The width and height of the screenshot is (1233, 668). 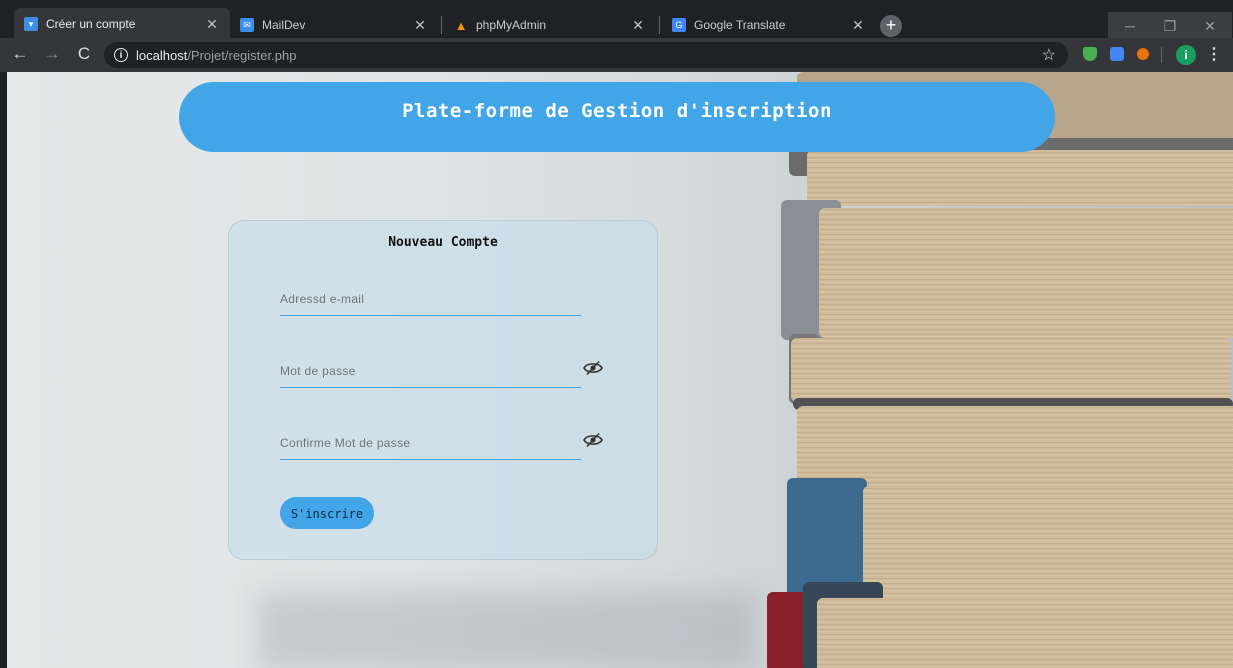 What do you see at coordinates (84, 54) in the screenshot?
I see `reload-icon: C` at bounding box center [84, 54].